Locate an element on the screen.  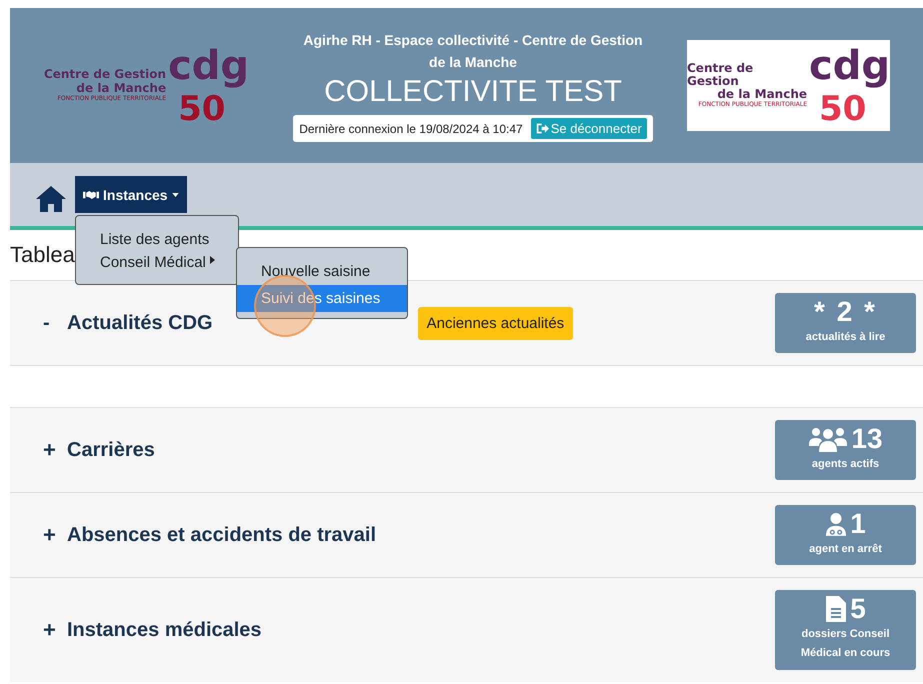
stat-label: actualités à lire is located at coordinates (846, 337).